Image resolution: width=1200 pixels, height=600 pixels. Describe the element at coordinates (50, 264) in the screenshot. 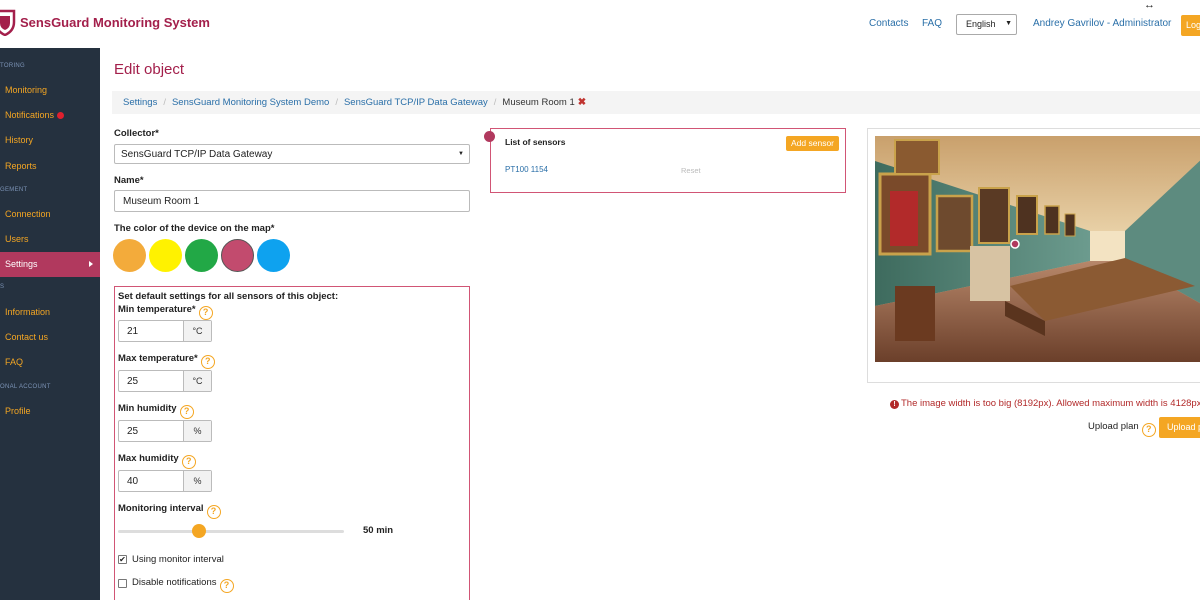

I see `sidebar-item-settings: Settings` at that location.